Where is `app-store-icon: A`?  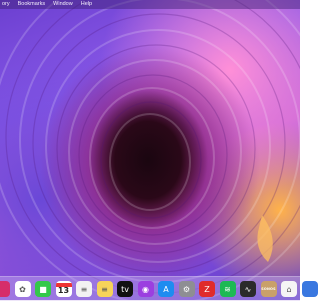
app-store-icon: A is located at coordinates (166, 289).